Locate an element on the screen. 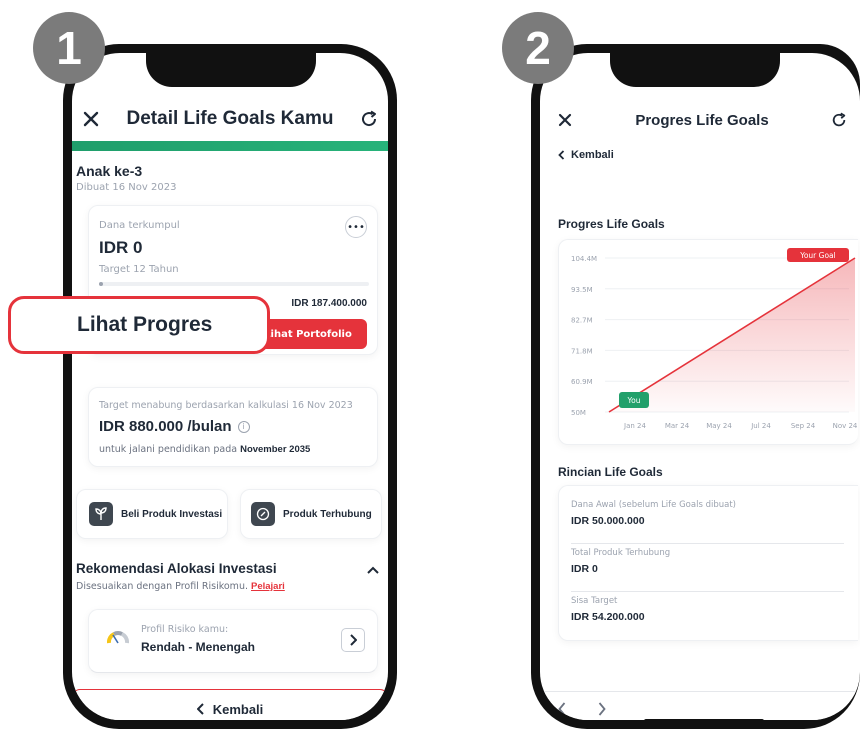  page-title: Detail Life Goals Kamu is located at coordinates (230, 118).